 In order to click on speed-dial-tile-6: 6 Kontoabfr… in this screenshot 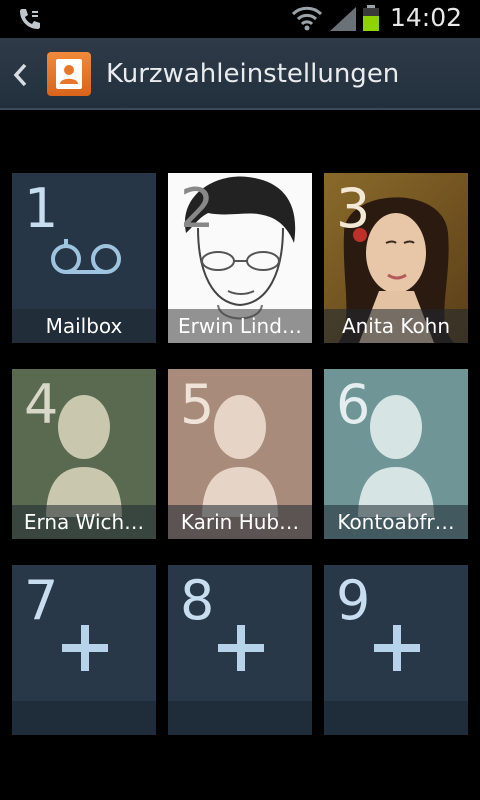, I will do `click(396, 454)`.